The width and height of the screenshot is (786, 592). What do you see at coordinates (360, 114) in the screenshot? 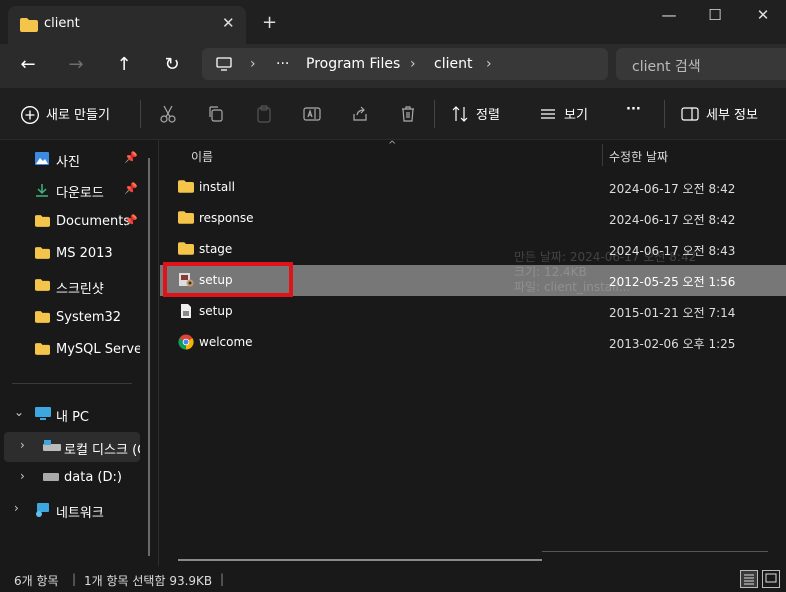
I see `share-icon` at bounding box center [360, 114].